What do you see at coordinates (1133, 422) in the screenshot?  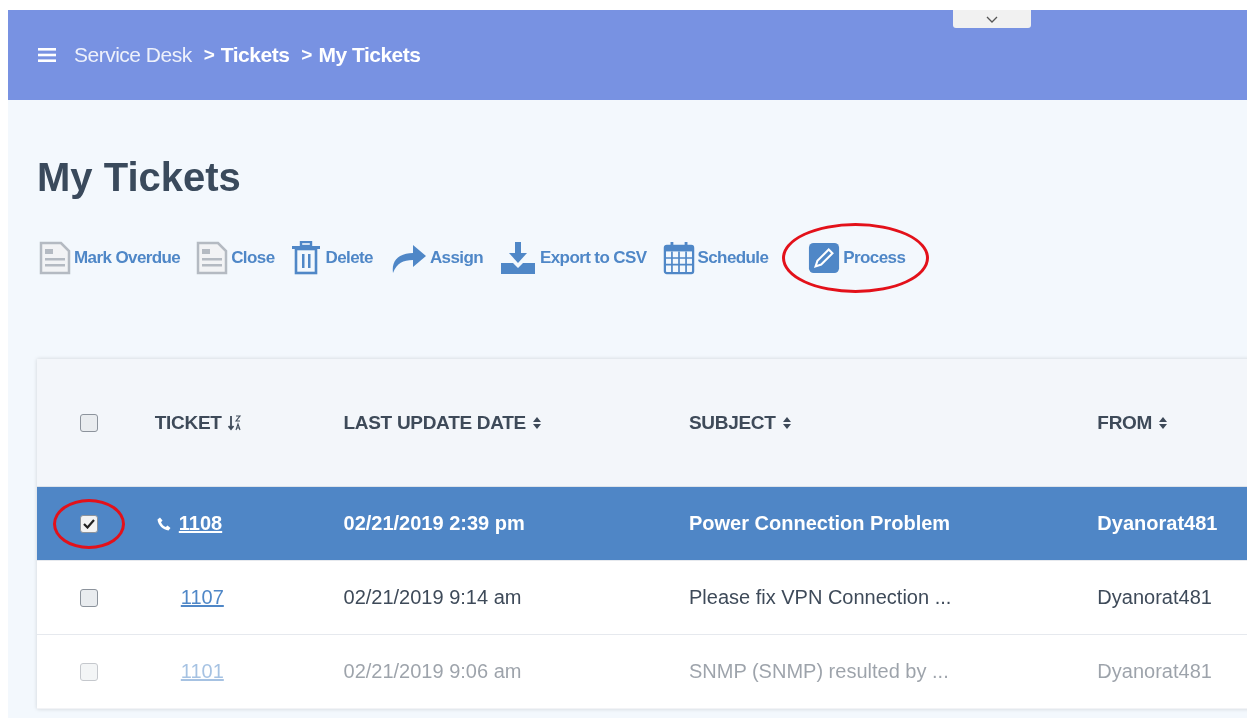 I see `column-header: FROM` at bounding box center [1133, 422].